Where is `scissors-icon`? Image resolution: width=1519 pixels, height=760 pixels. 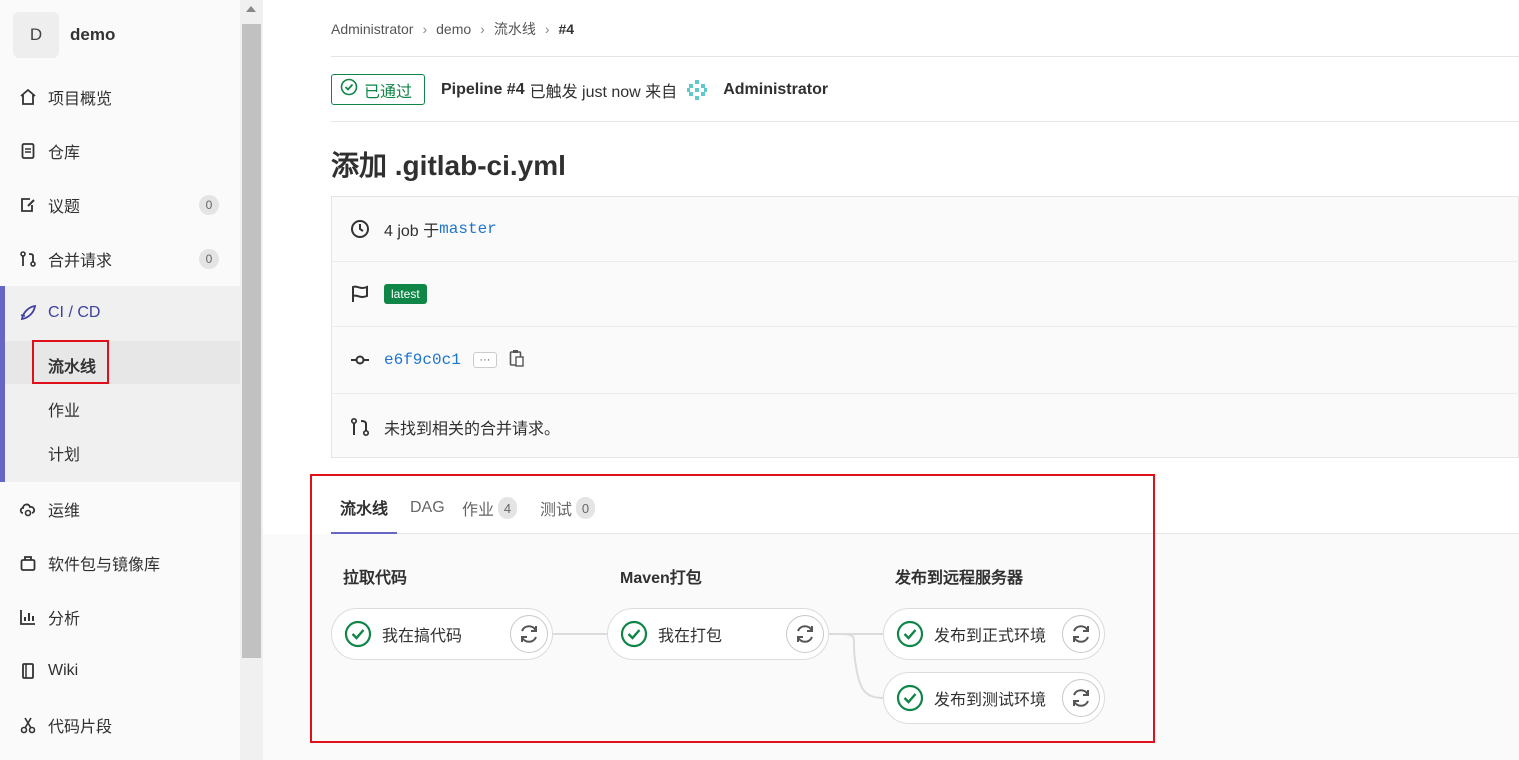
scissors-icon is located at coordinates (28, 725).